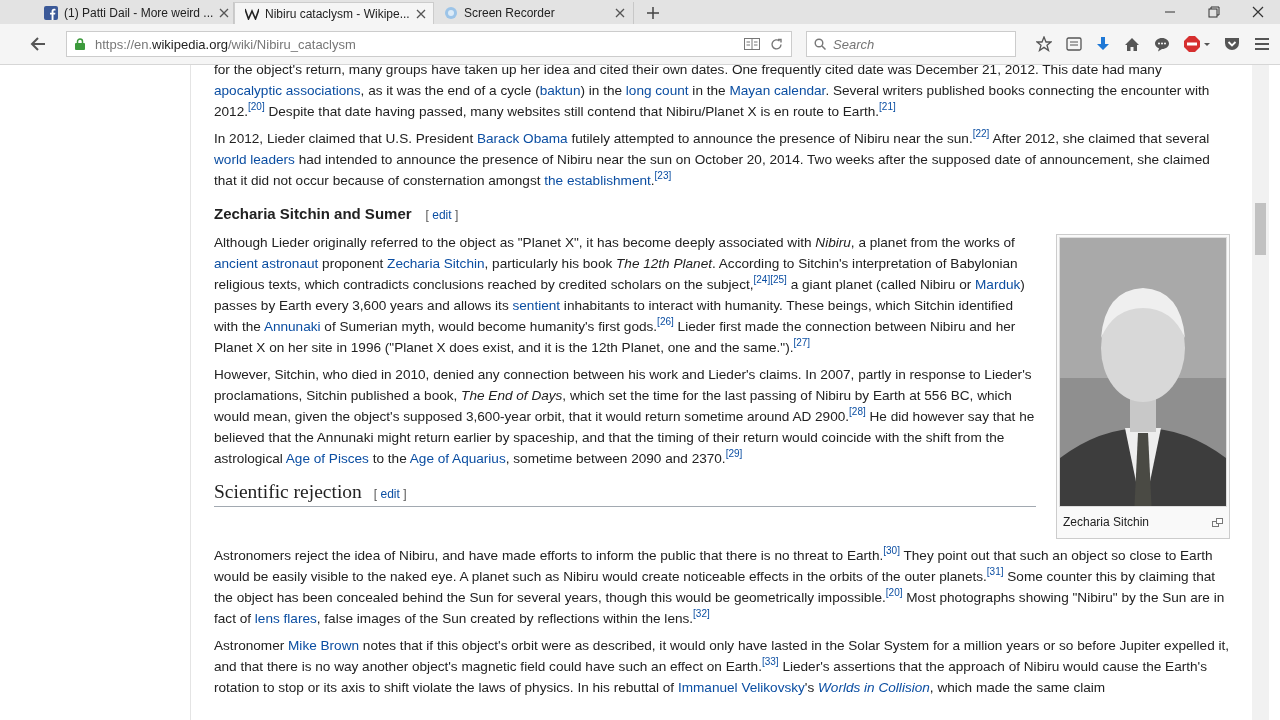 This screenshot has width=1280, height=720. Describe the element at coordinates (712, 91) in the screenshot. I see `paragraph: for the object's return, many groups have taken up her idea and cited their own dates. One frequently cited date was December 21, 2012. This date had many apocalyptic associations, as it was the end of a cycle (baktun) in the long count in the Mayan calendar. Several writers published books connecting the encounter with 2012.$^{[20]}$ Despite that date having passed, many websites still contend that Nibiru/Planet X is en route to Earth.$^{[21]}$` at that location.